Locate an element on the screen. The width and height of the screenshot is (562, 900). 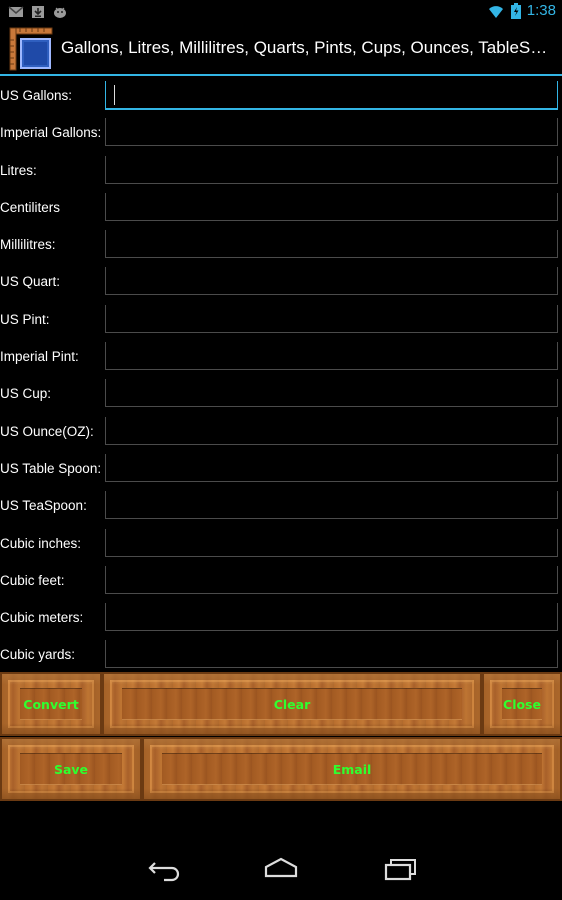
field-label: US Table Spoon: is located at coordinates (51, 468).